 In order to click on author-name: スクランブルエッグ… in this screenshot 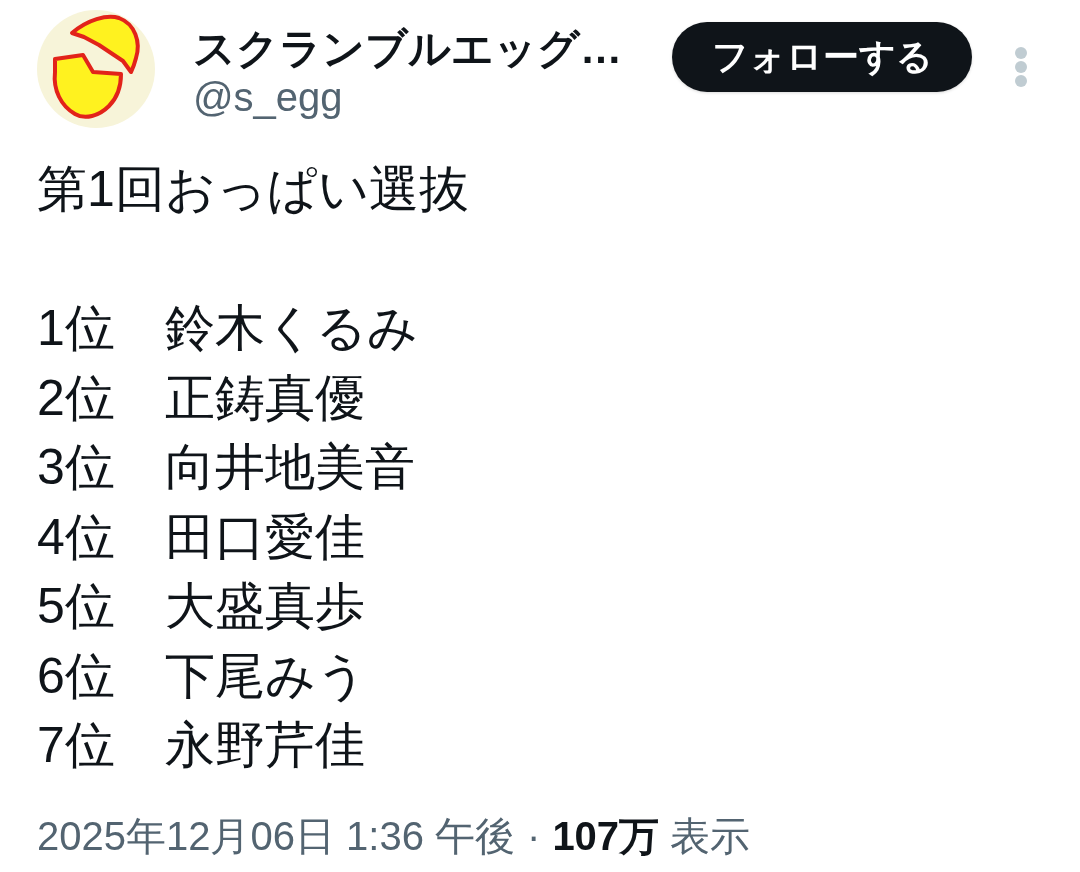, I will do `click(407, 49)`.